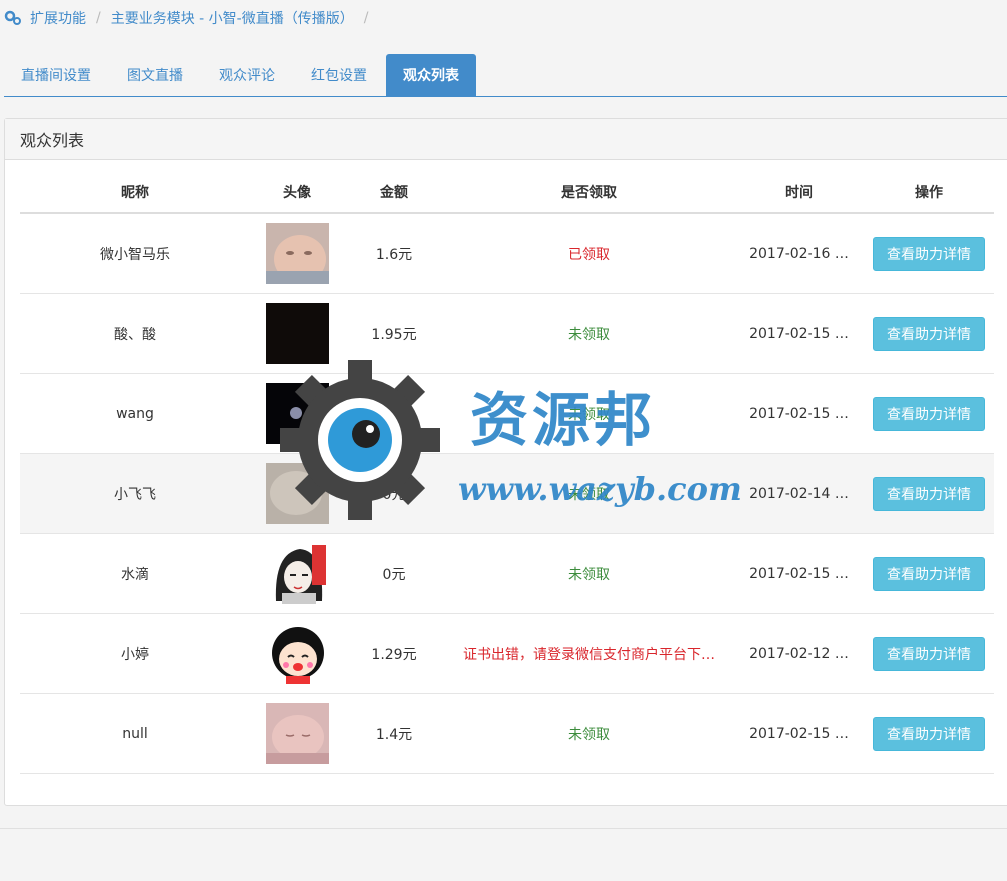 This screenshot has width=1007, height=881. What do you see at coordinates (232, 18) in the screenshot?
I see `breadcrumb-item-module: 主要业务模块 - 小智-微直播（传播版）` at bounding box center [232, 18].